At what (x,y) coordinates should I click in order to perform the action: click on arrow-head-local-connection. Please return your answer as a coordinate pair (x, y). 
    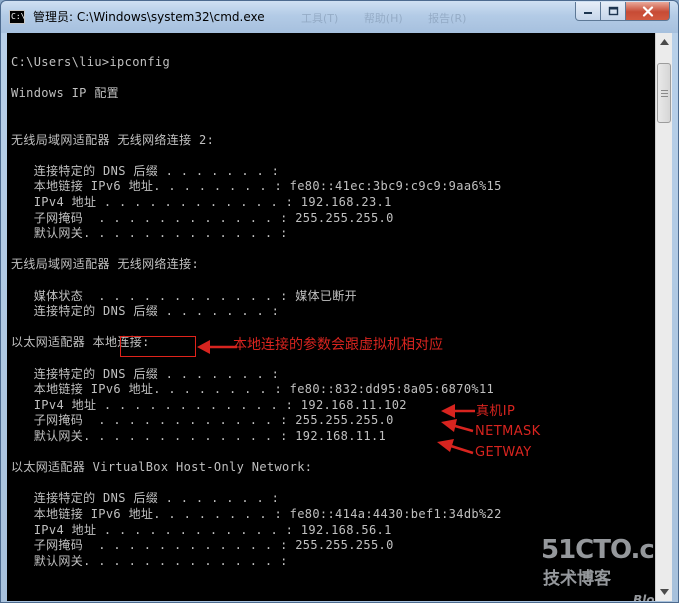
    Looking at the image, I should click on (203, 347).